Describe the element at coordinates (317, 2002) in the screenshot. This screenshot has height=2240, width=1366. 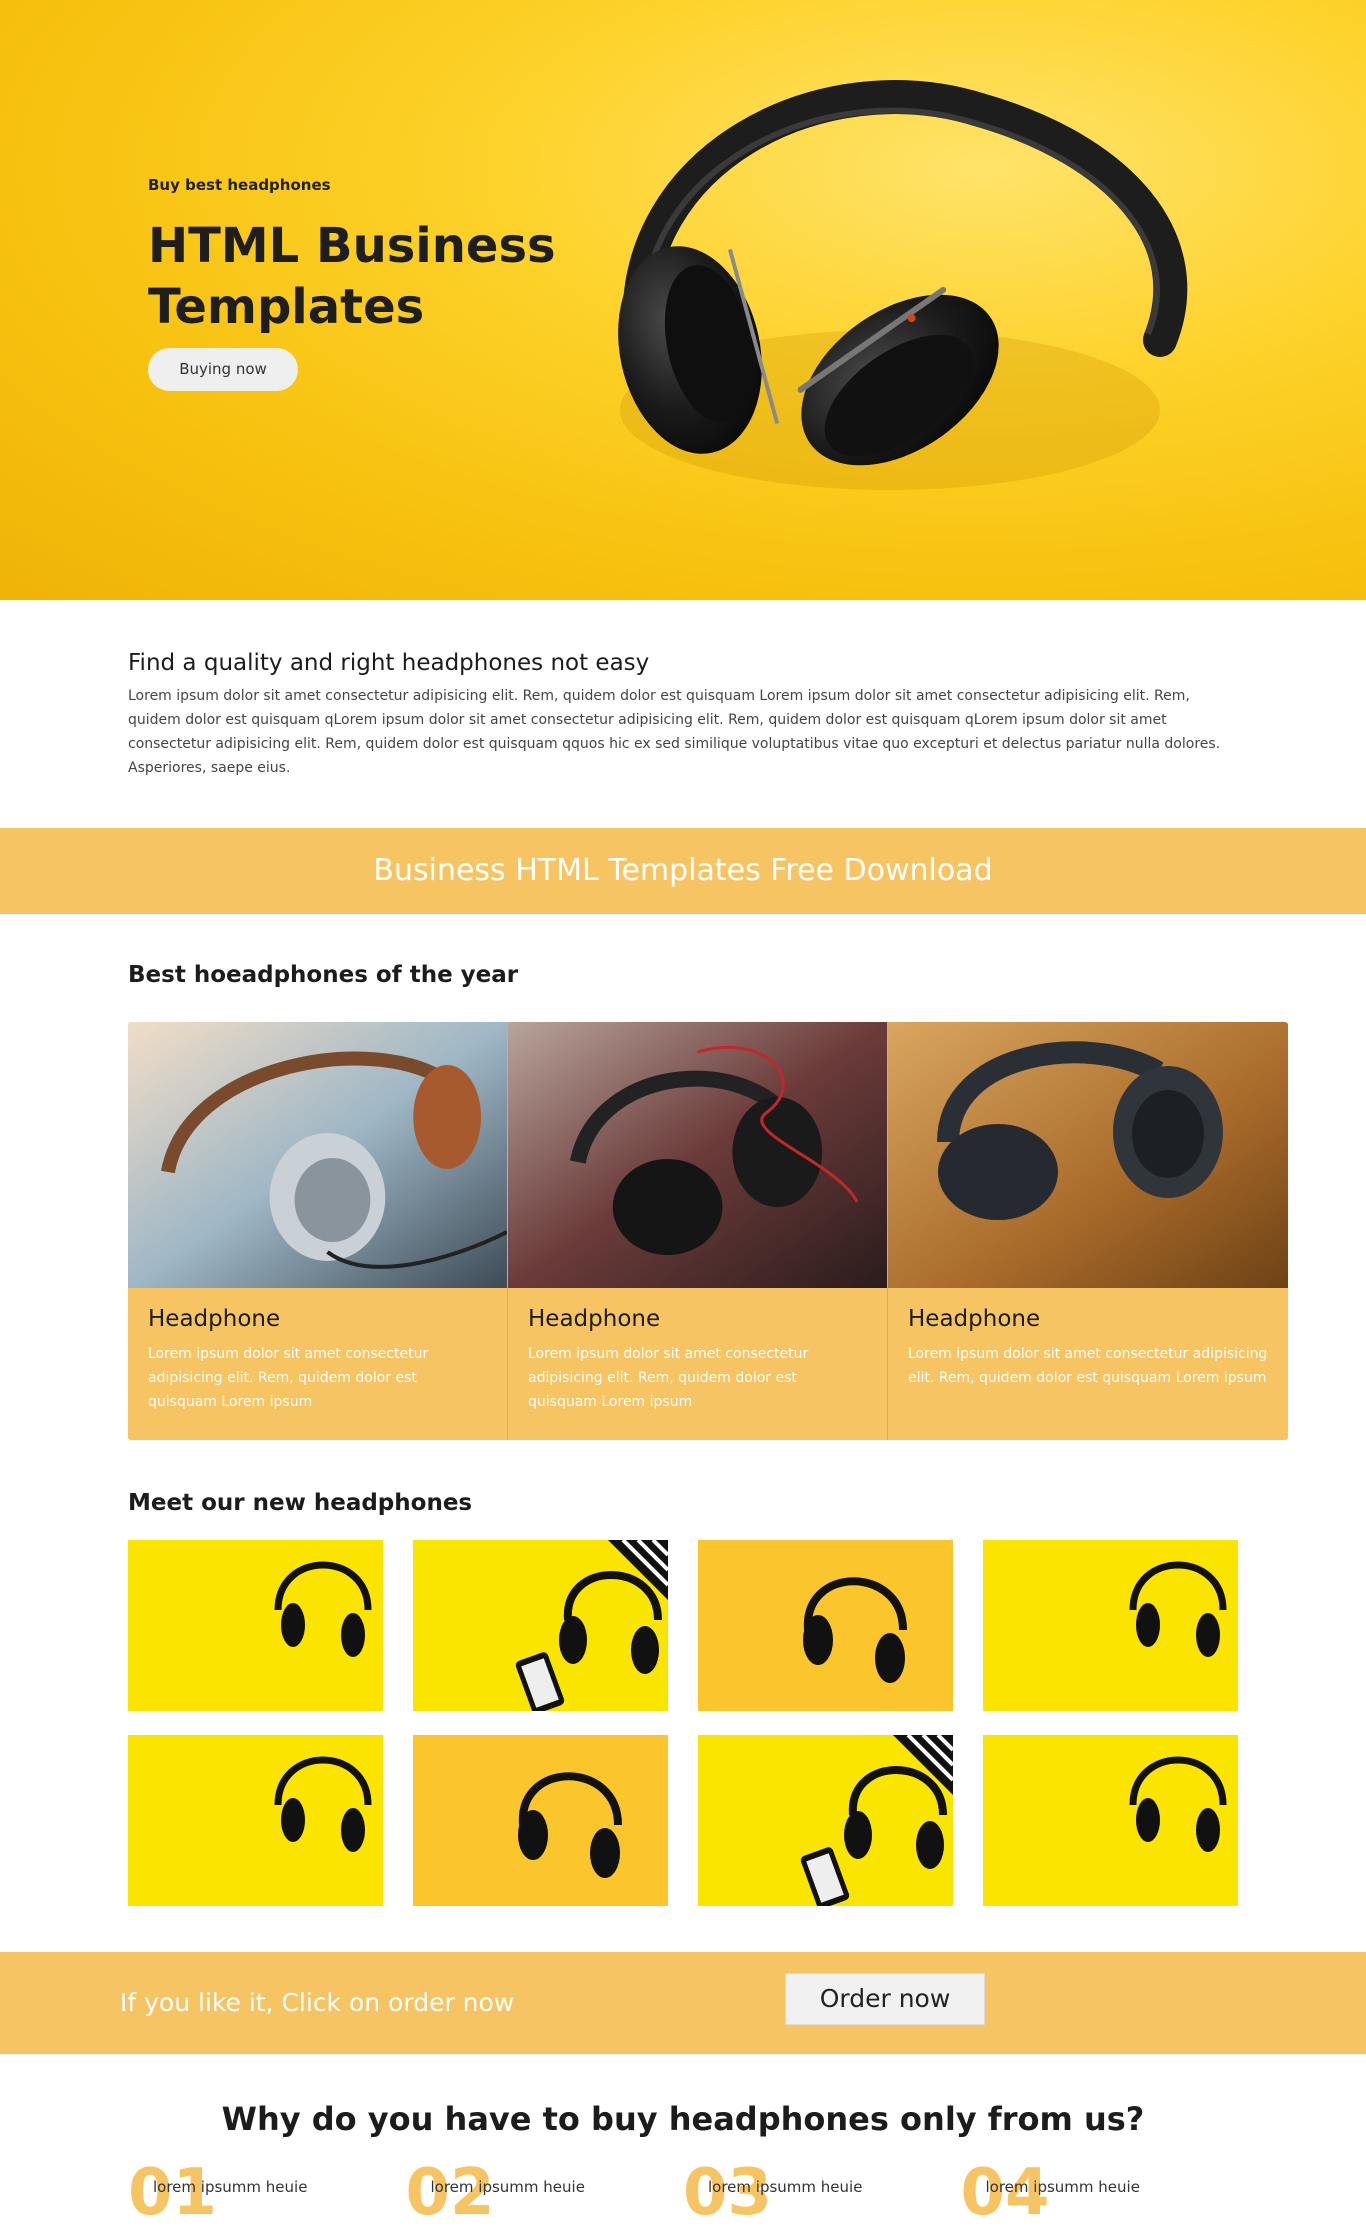
I see `order-callout: If you like it, Click on order now` at that location.